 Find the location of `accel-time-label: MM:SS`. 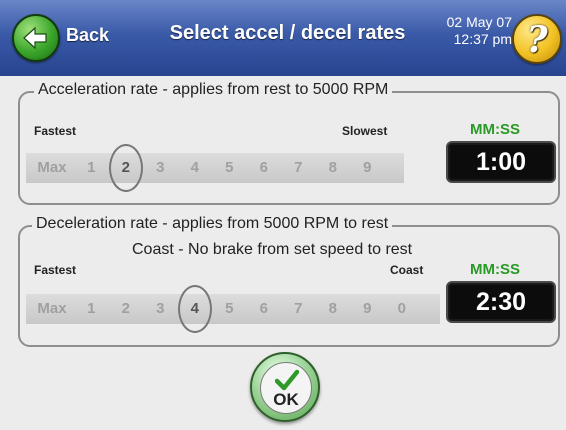

accel-time-label: MM:SS is located at coordinates (495, 129).